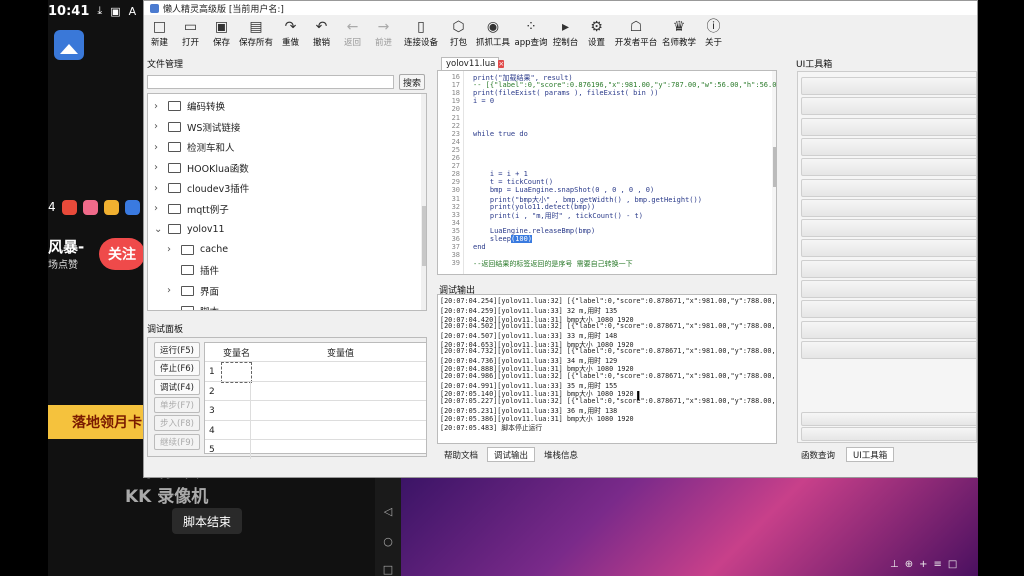  I want to click on music-app-icon, so click(90, 207).